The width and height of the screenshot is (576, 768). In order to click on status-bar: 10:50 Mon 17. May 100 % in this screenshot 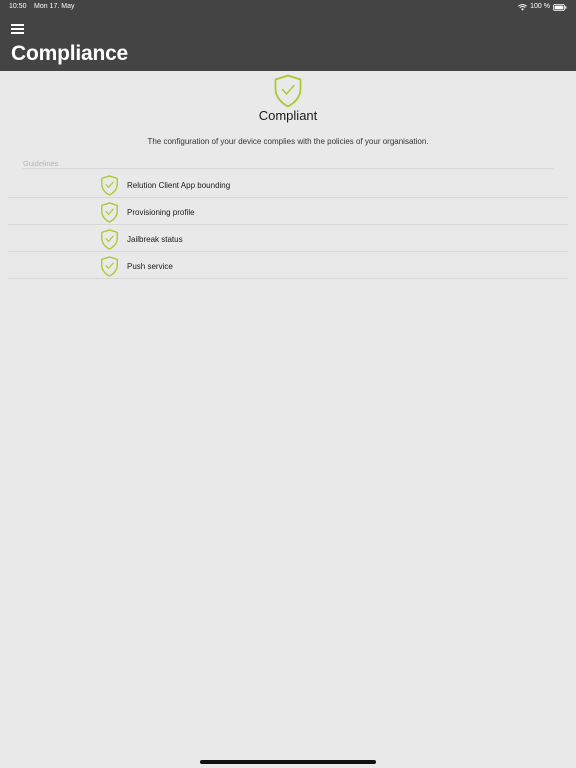, I will do `click(288, 7)`.